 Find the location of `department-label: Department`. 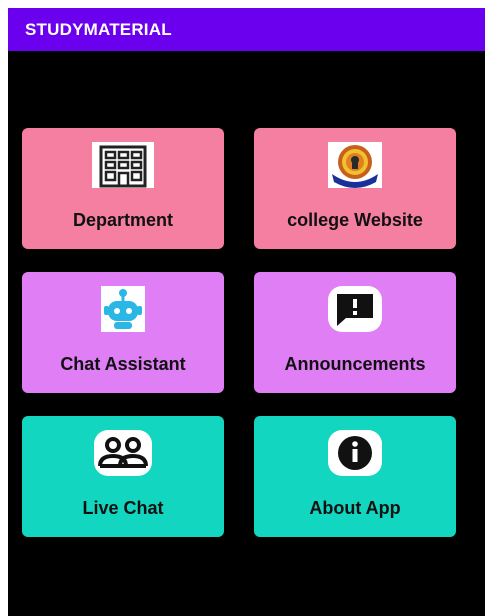

department-label: Department is located at coordinates (123, 220).